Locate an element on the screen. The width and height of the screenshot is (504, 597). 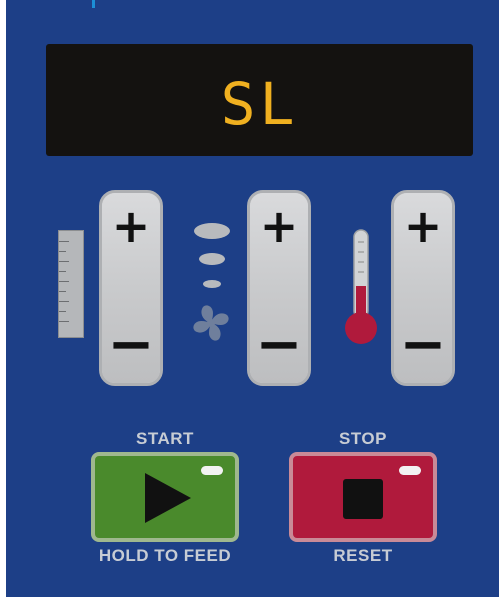
stop-button is located at coordinates (363, 497).